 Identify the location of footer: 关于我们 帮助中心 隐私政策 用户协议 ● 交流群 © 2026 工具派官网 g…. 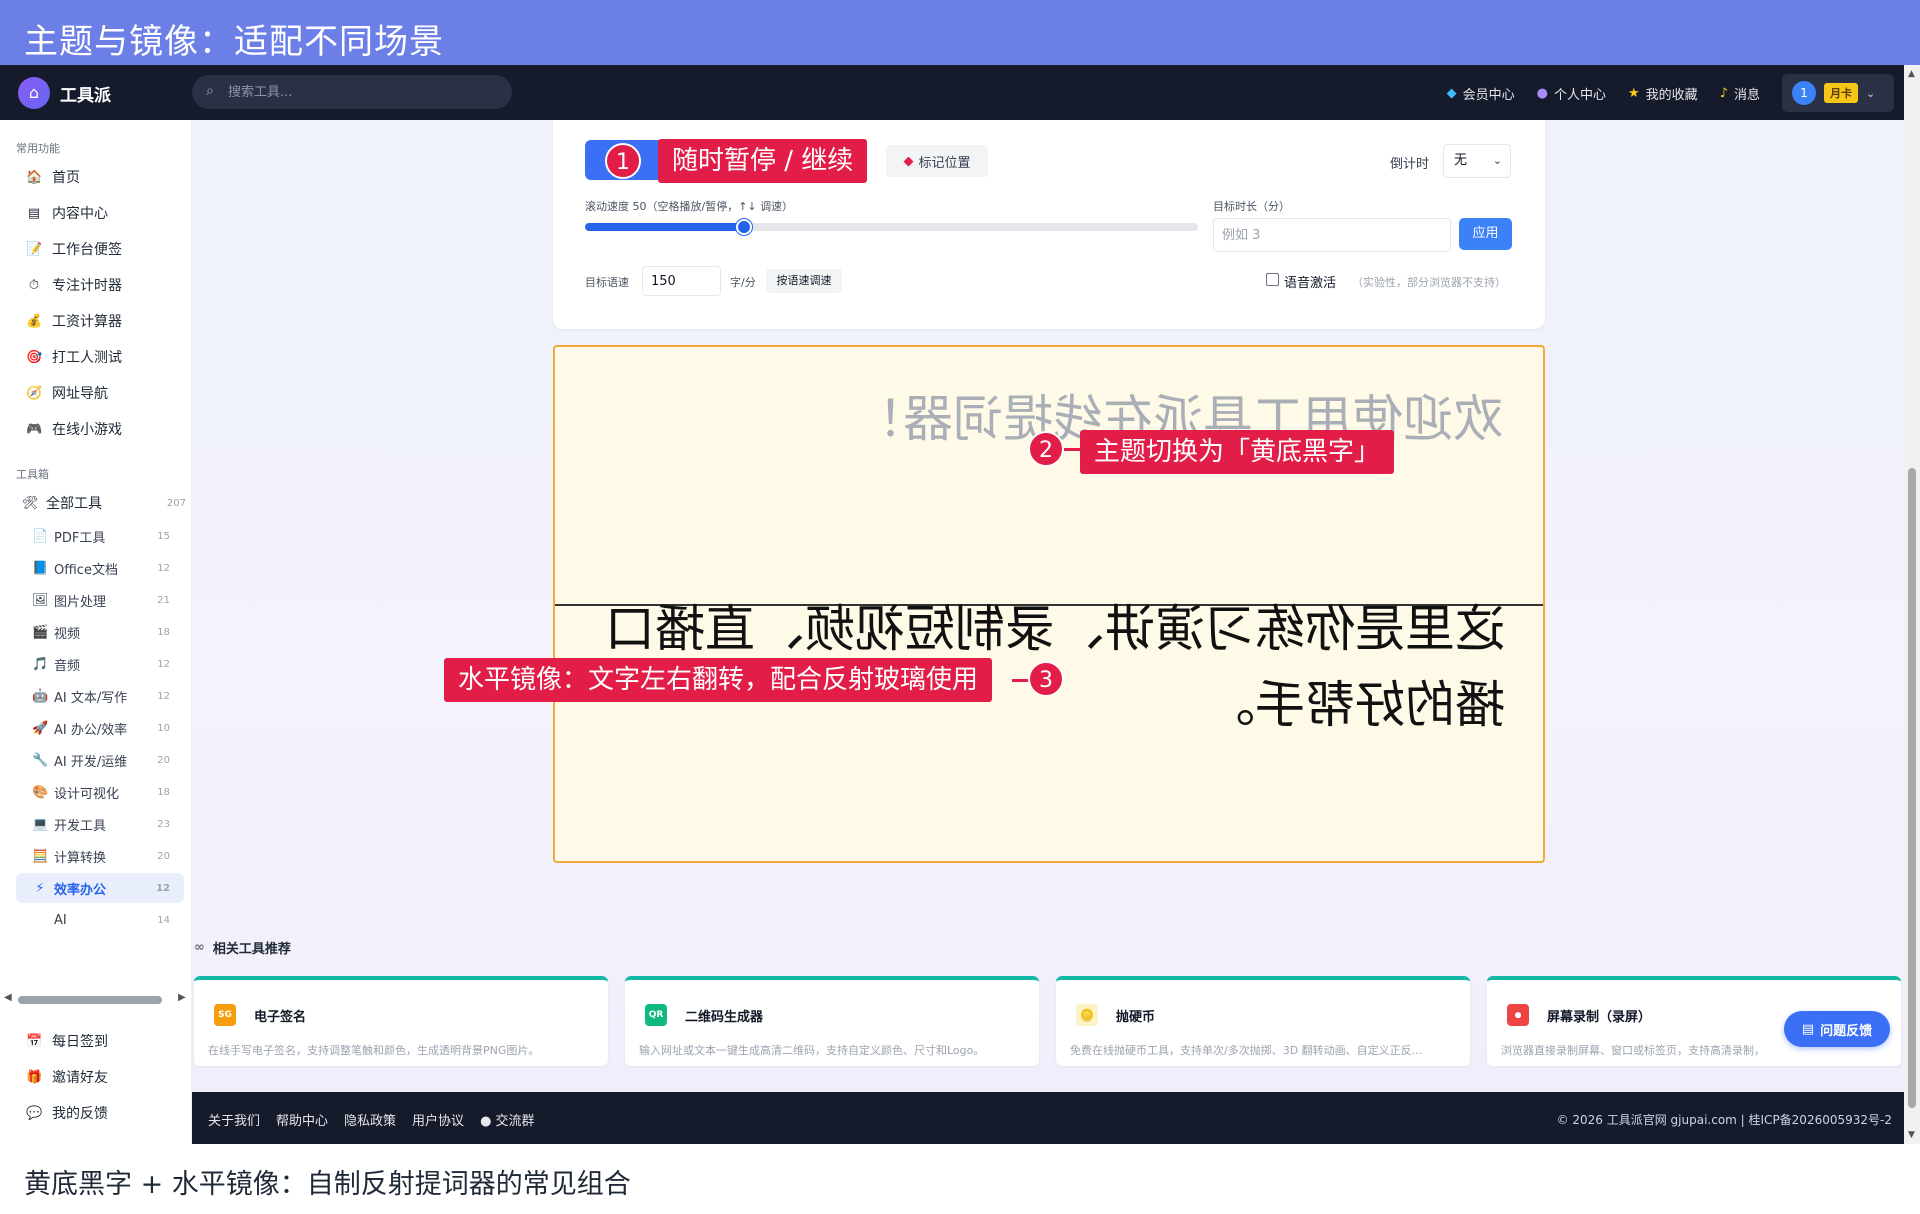
(1048, 1118).